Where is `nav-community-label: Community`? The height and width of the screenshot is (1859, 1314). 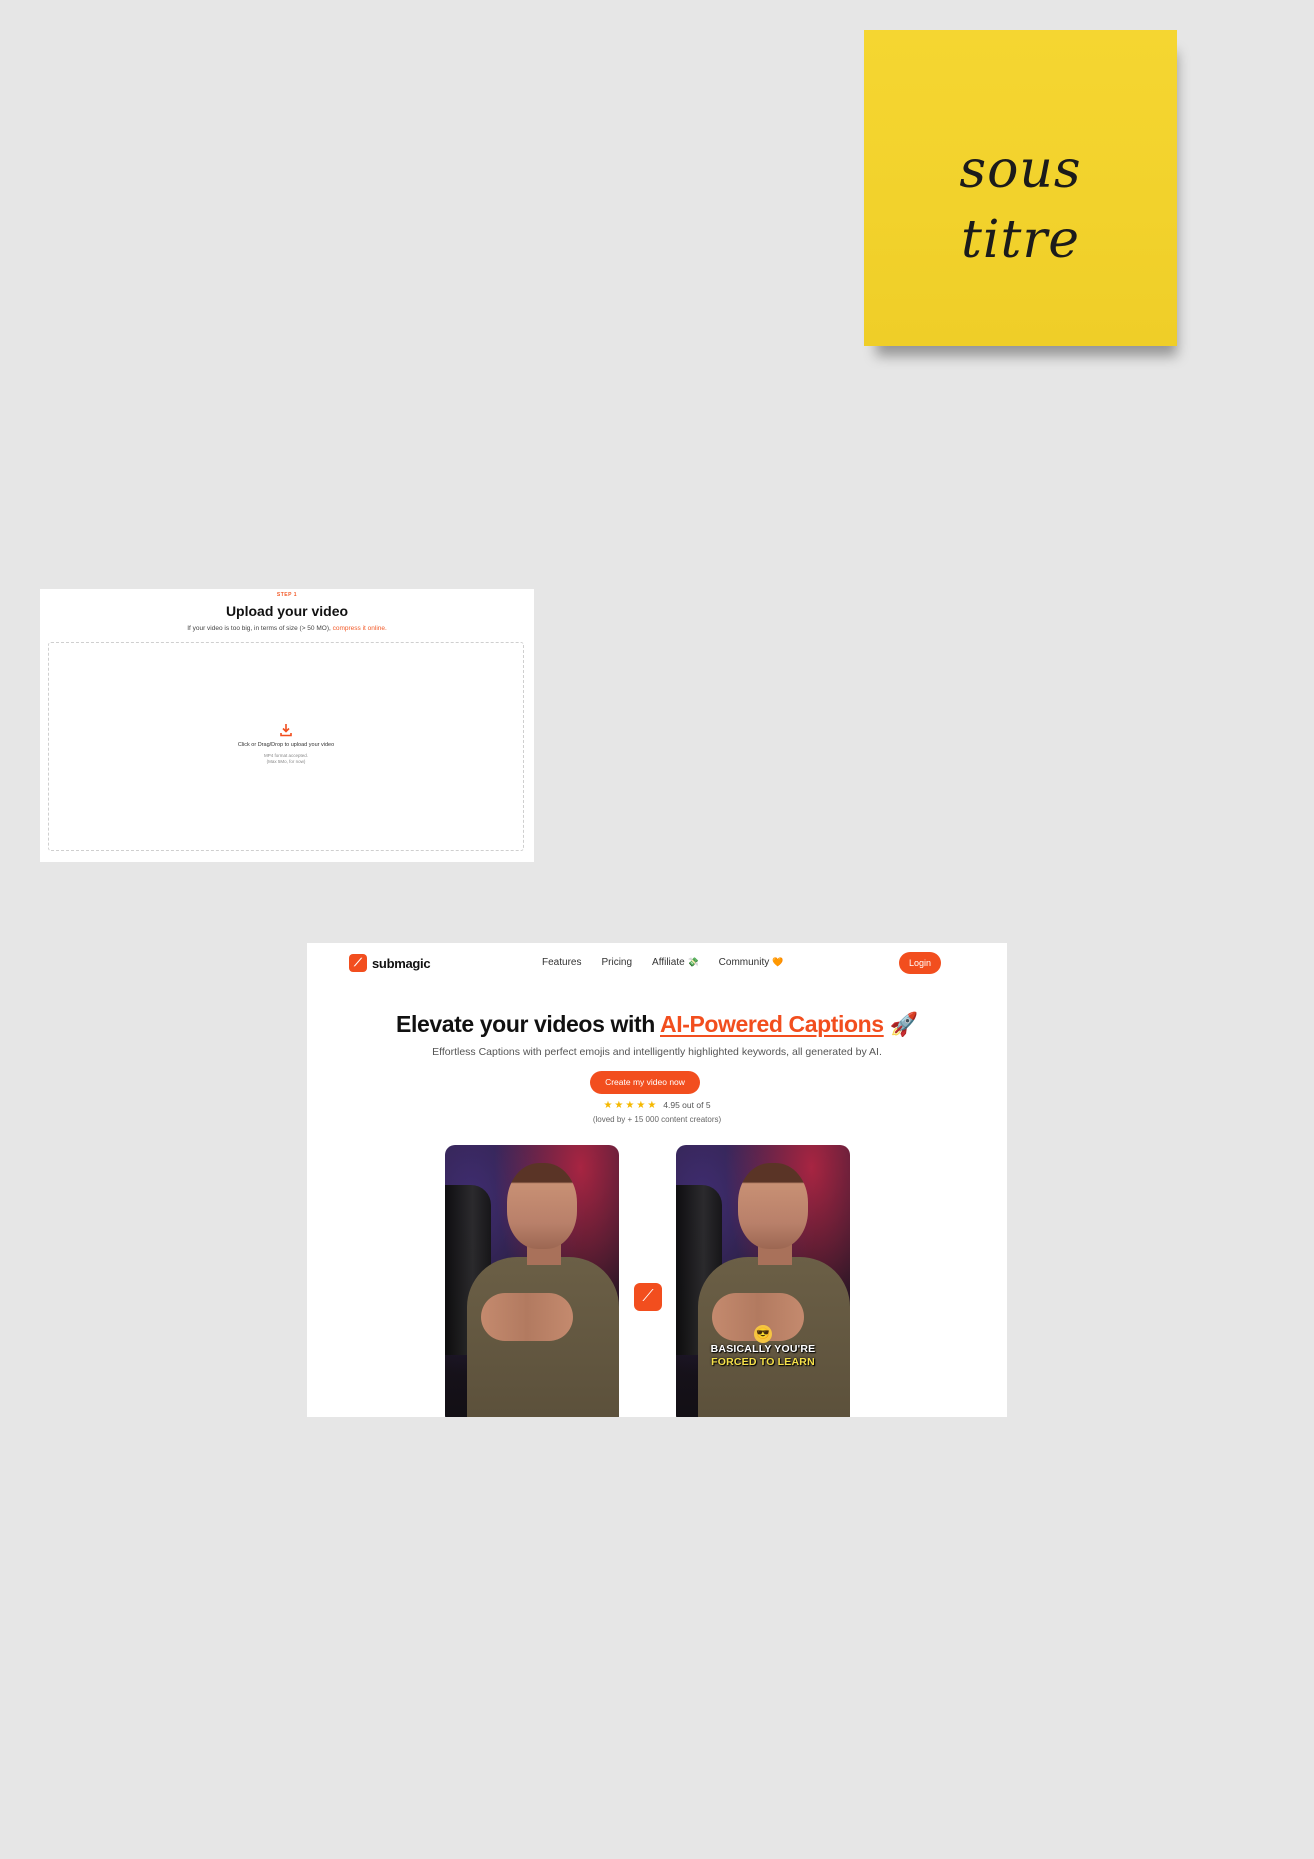 nav-community-label: Community is located at coordinates (744, 962).